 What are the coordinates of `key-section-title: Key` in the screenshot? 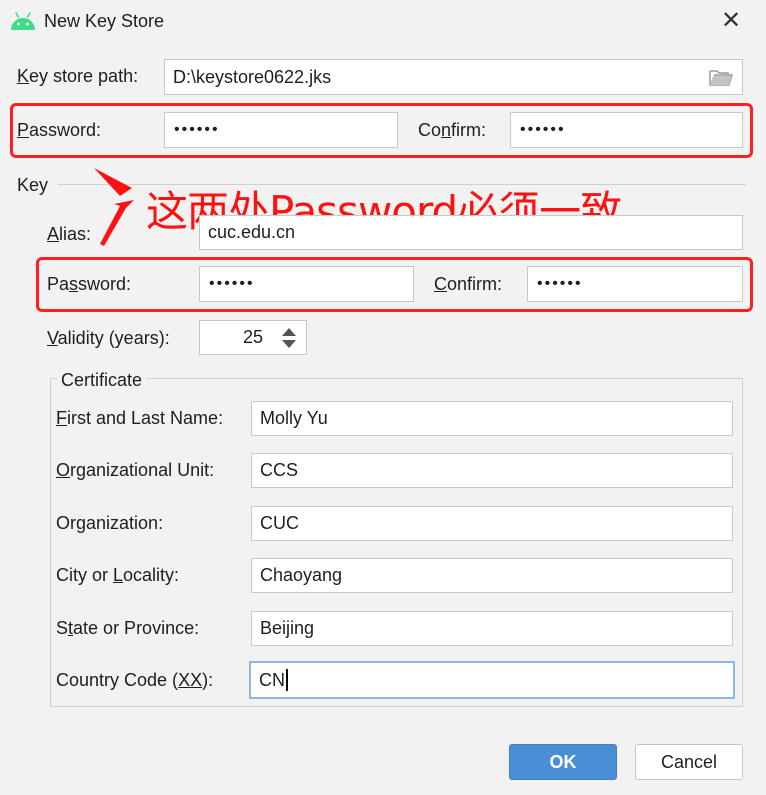 It's located at (33, 185).